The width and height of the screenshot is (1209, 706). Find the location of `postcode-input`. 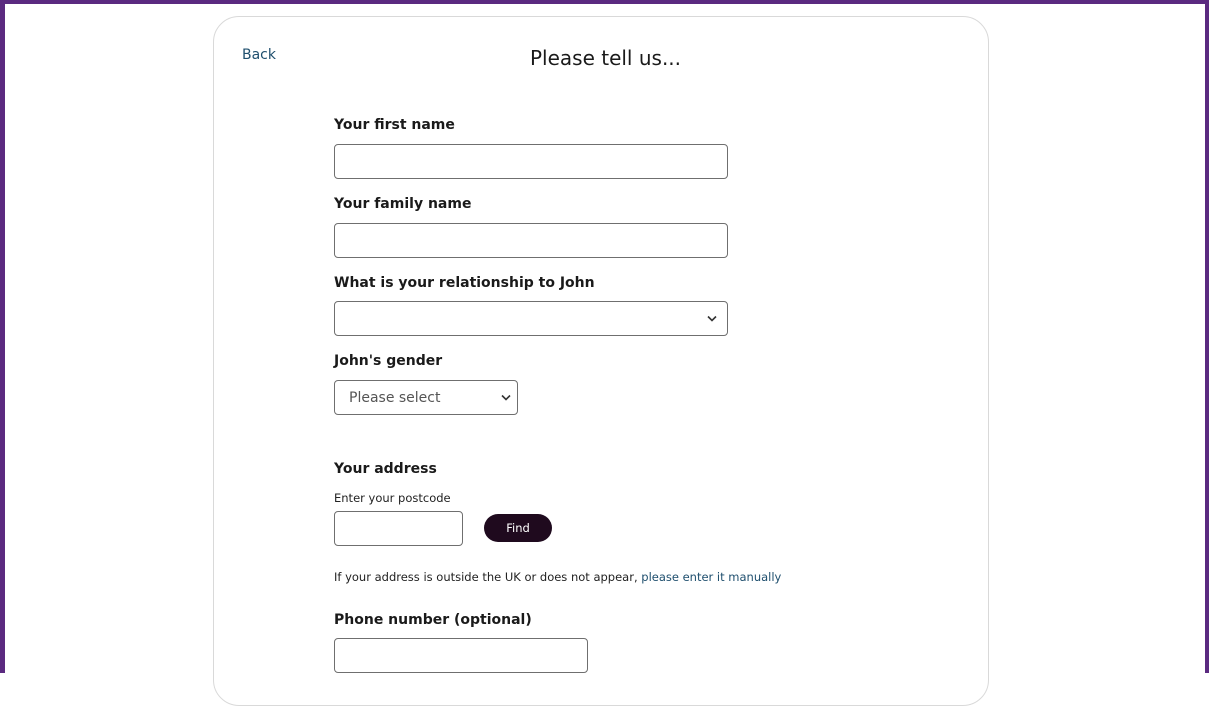

postcode-input is located at coordinates (398, 528).